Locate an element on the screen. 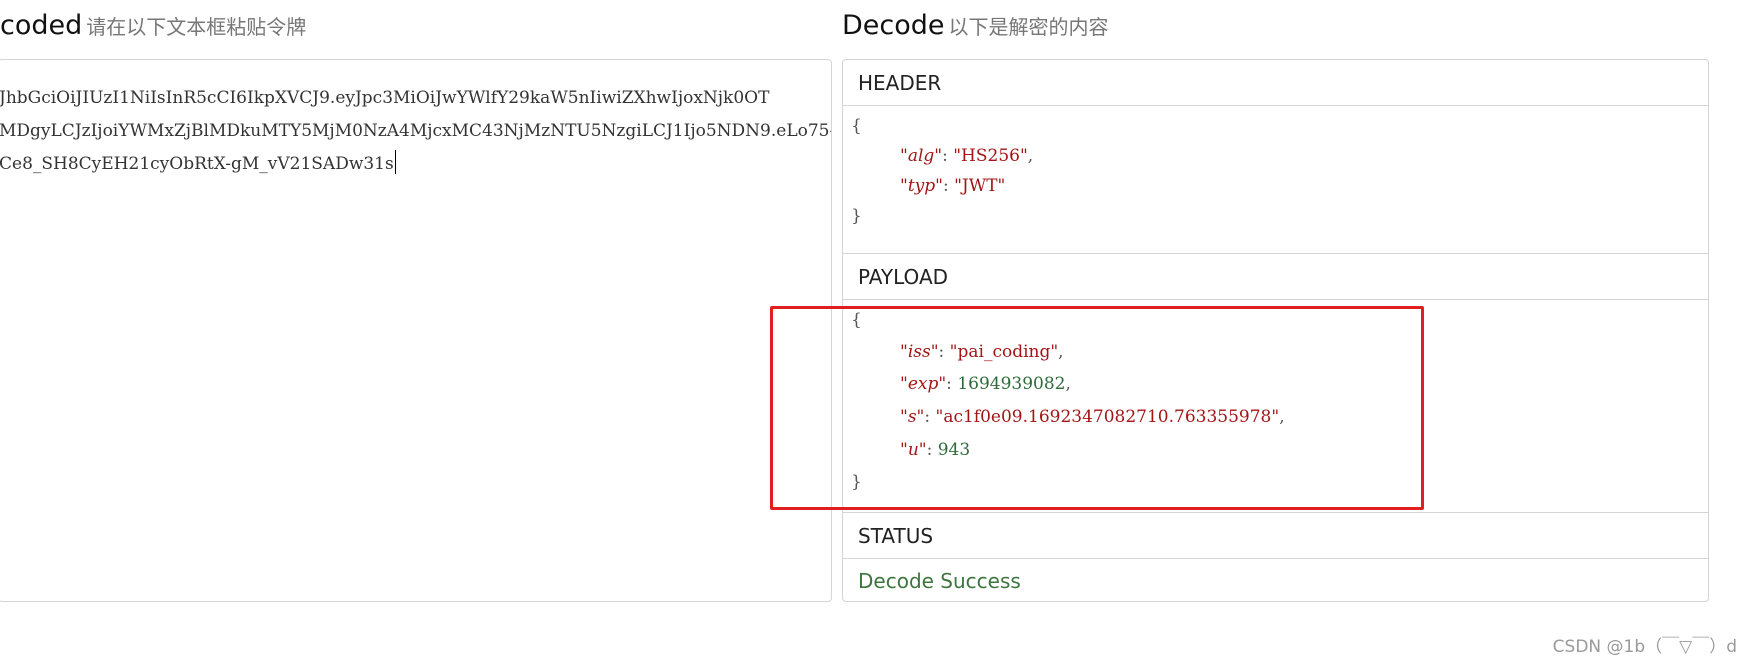 The height and width of the screenshot is (666, 1743). status-text: Decode Success is located at coordinates (939, 581).